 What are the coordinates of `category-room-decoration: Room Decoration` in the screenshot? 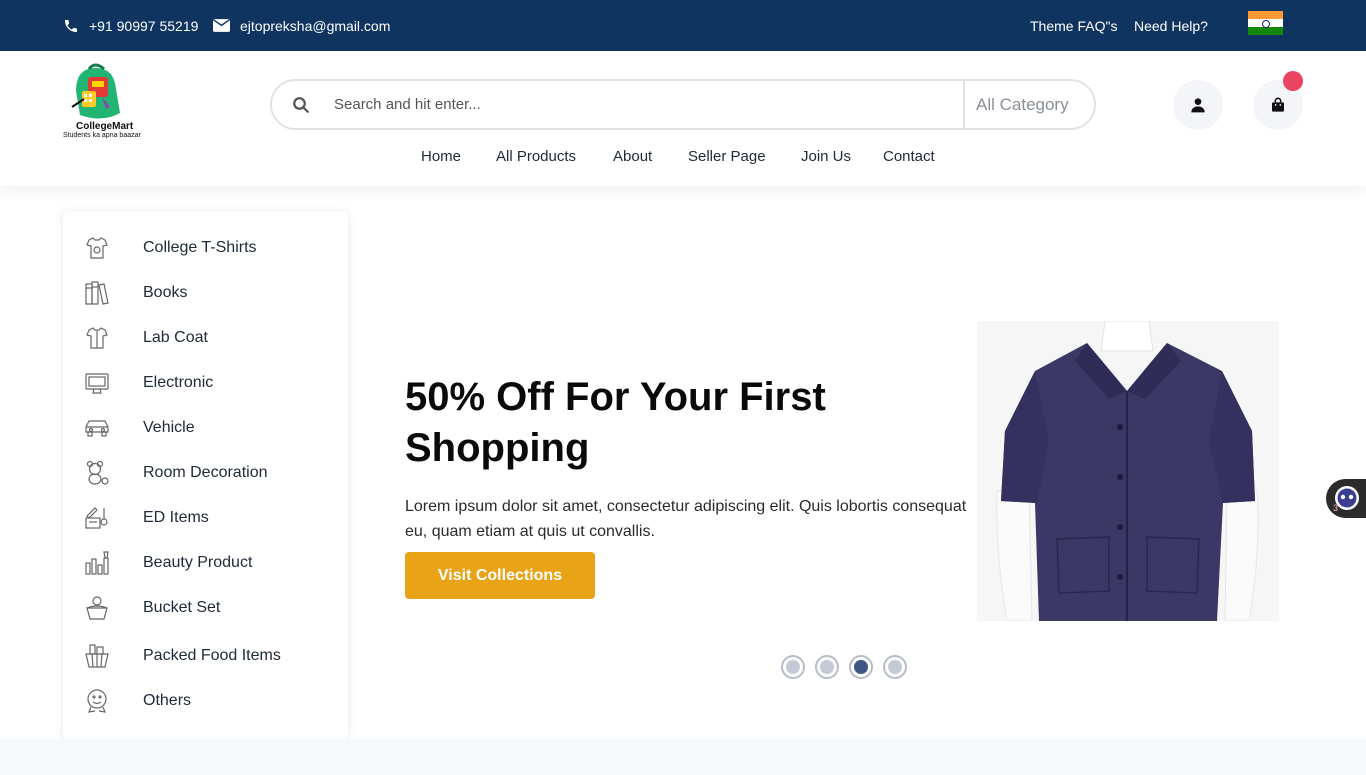 It's located at (205, 473).